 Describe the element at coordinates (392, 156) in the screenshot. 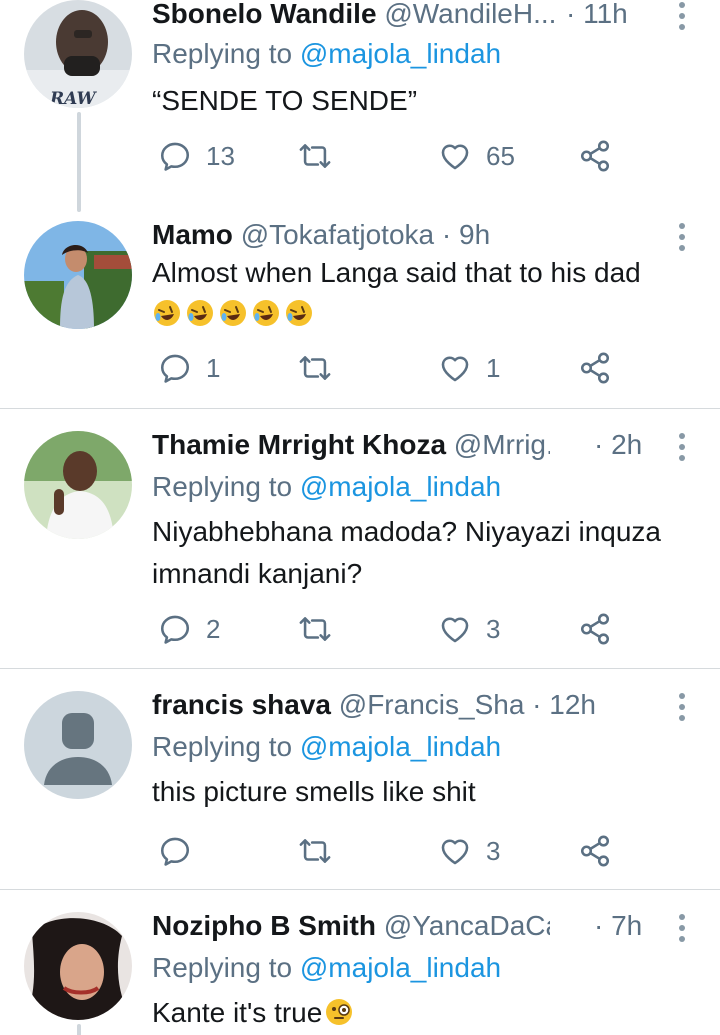

I see `action-bar: 13 65` at that location.